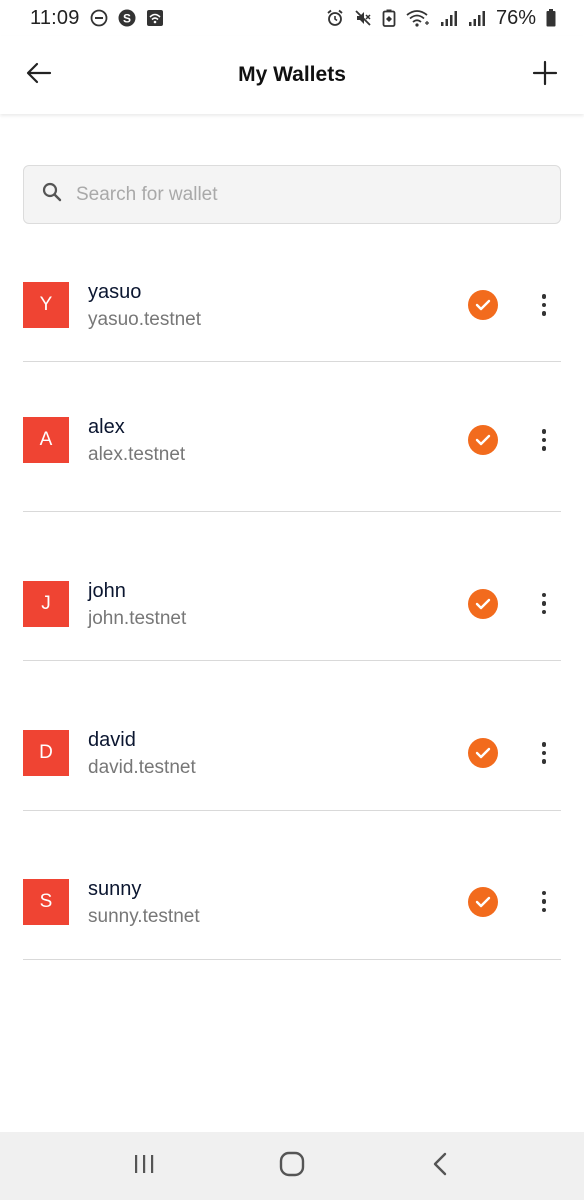 The height and width of the screenshot is (1200, 584). What do you see at coordinates (142, 767) in the screenshot?
I see `wallet-account: david.testnet` at bounding box center [142, 767].